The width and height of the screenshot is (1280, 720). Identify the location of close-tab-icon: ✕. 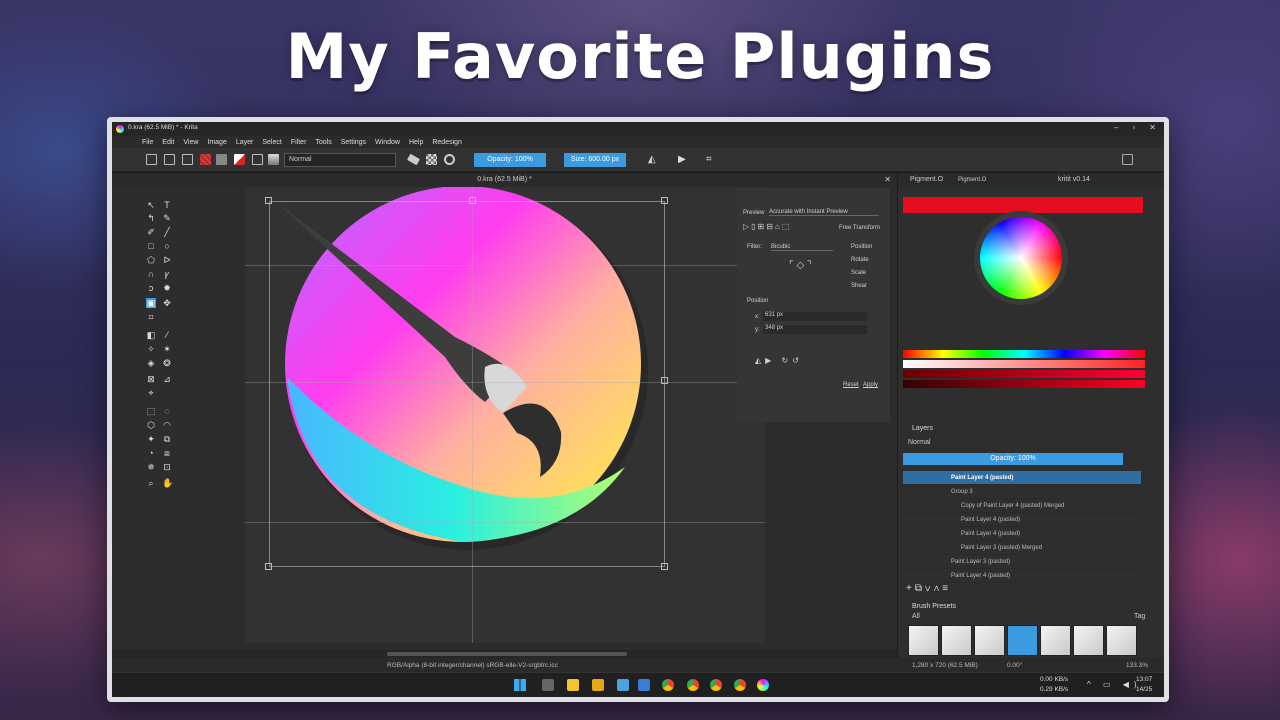
(887, 180).